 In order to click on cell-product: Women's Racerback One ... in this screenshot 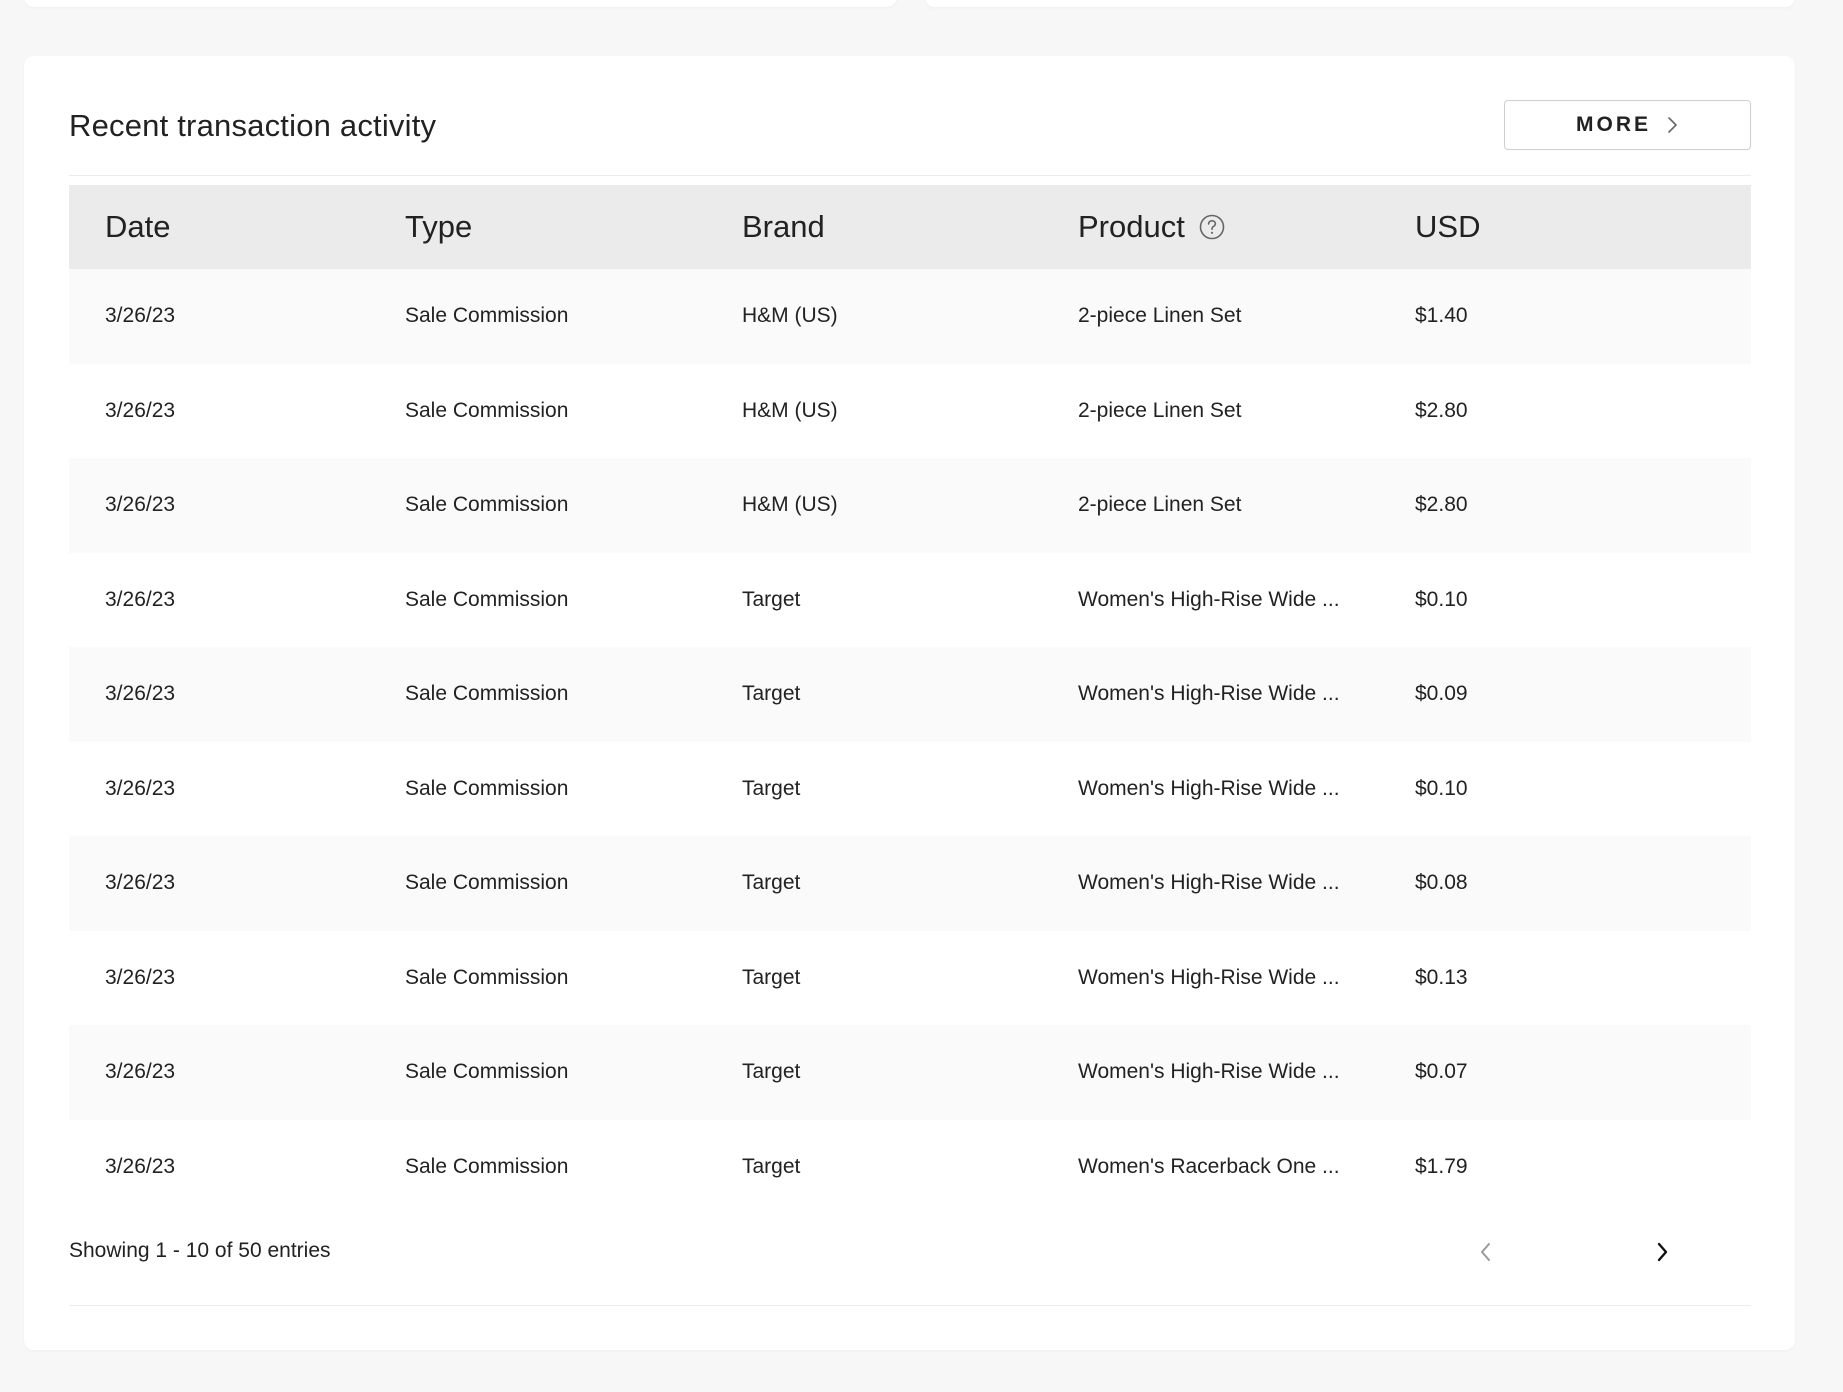, I will do `click(1209, 1166)`.